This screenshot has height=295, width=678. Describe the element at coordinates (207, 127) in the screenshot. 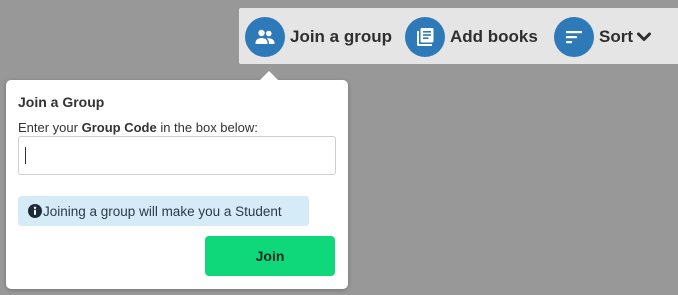

I see `instruction-suffix: in the box below:` at that location.